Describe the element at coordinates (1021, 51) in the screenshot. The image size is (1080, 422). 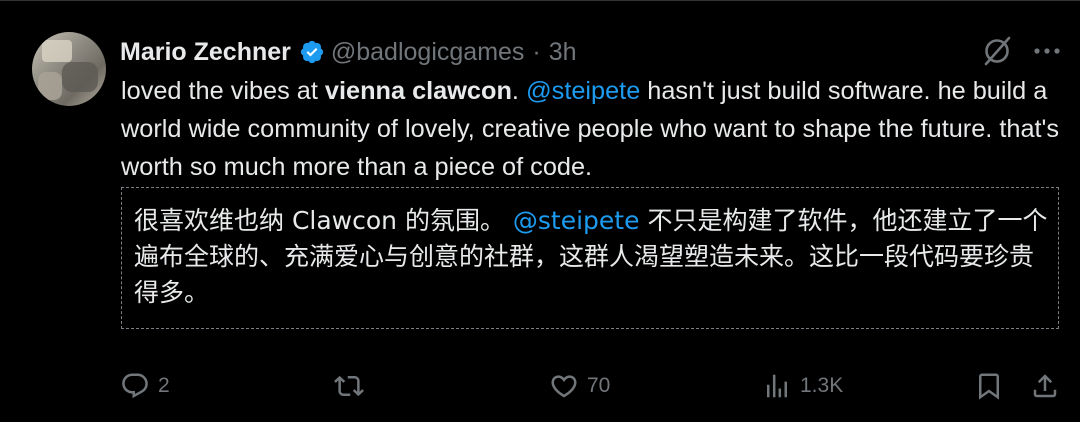
I see `tweet-top-actions` at that location.